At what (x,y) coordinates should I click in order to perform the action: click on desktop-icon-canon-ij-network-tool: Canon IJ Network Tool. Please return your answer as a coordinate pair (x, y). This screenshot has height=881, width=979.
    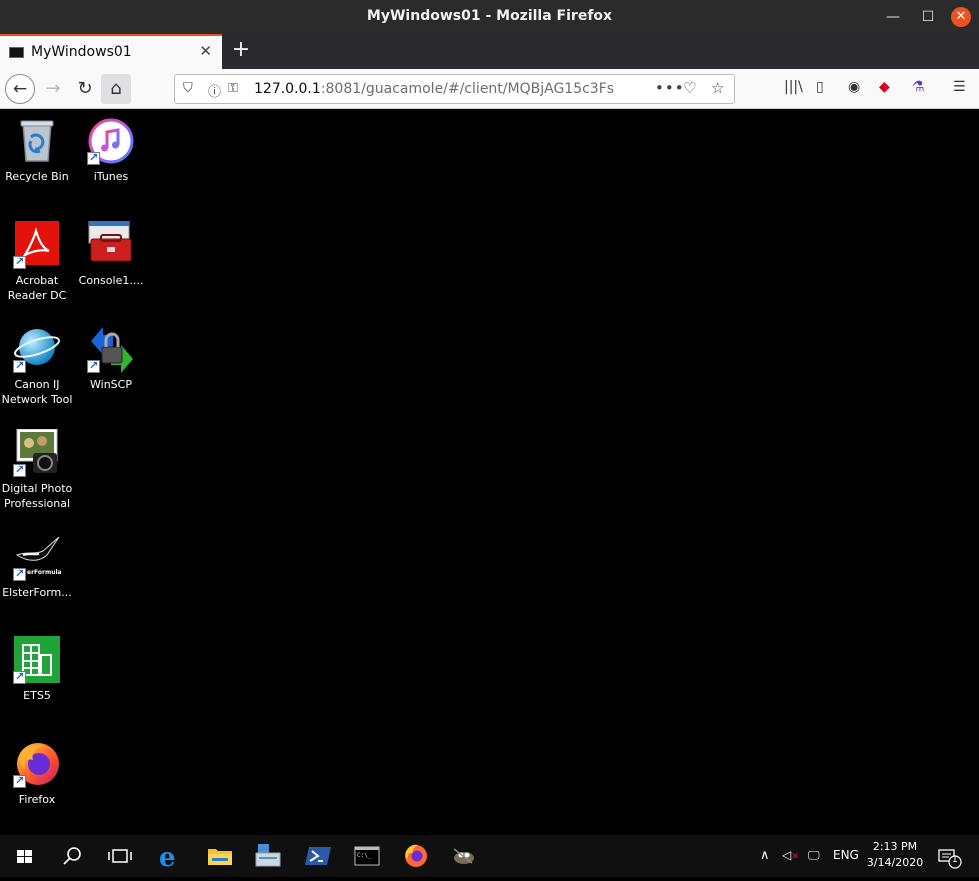
    Looking at the image, I should click on (37, 366).